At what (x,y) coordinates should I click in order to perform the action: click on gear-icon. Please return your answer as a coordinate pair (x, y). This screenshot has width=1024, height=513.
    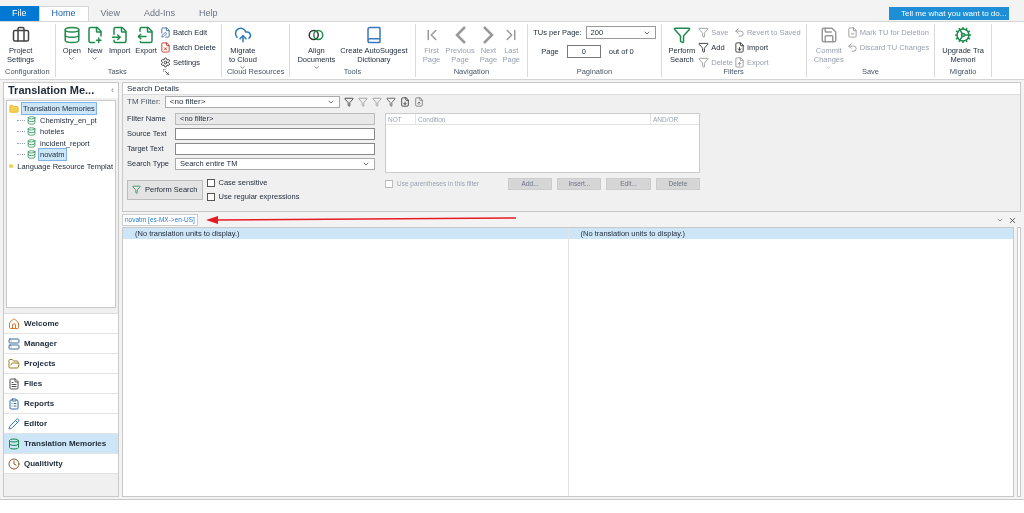
    Looking at the image, I should click on (963, 35).